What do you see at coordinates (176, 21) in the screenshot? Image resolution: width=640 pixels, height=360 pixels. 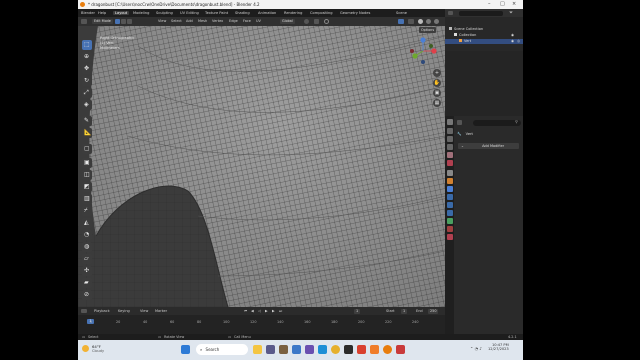 I see `menu-select: Select` at bounding box center [176, 21].